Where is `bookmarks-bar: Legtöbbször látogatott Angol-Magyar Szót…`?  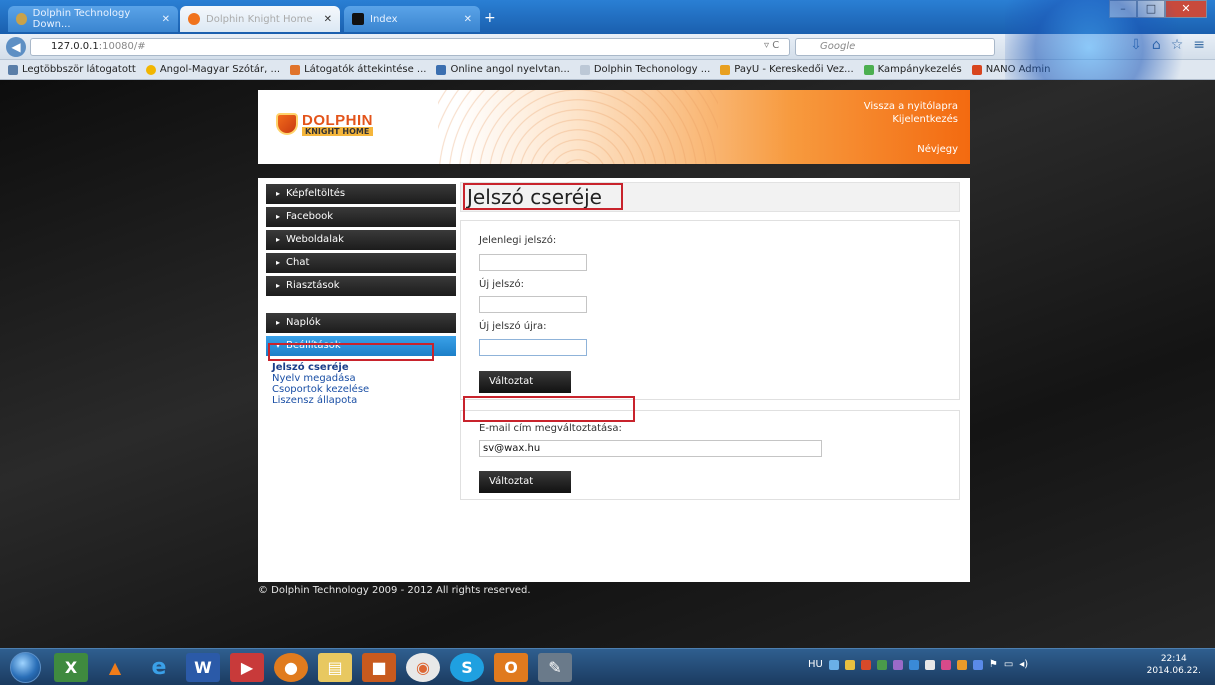
bookmarks-bar: Legtöbbször látogatott Angol-Magyar Szót… is located at coordinates (607, 70).